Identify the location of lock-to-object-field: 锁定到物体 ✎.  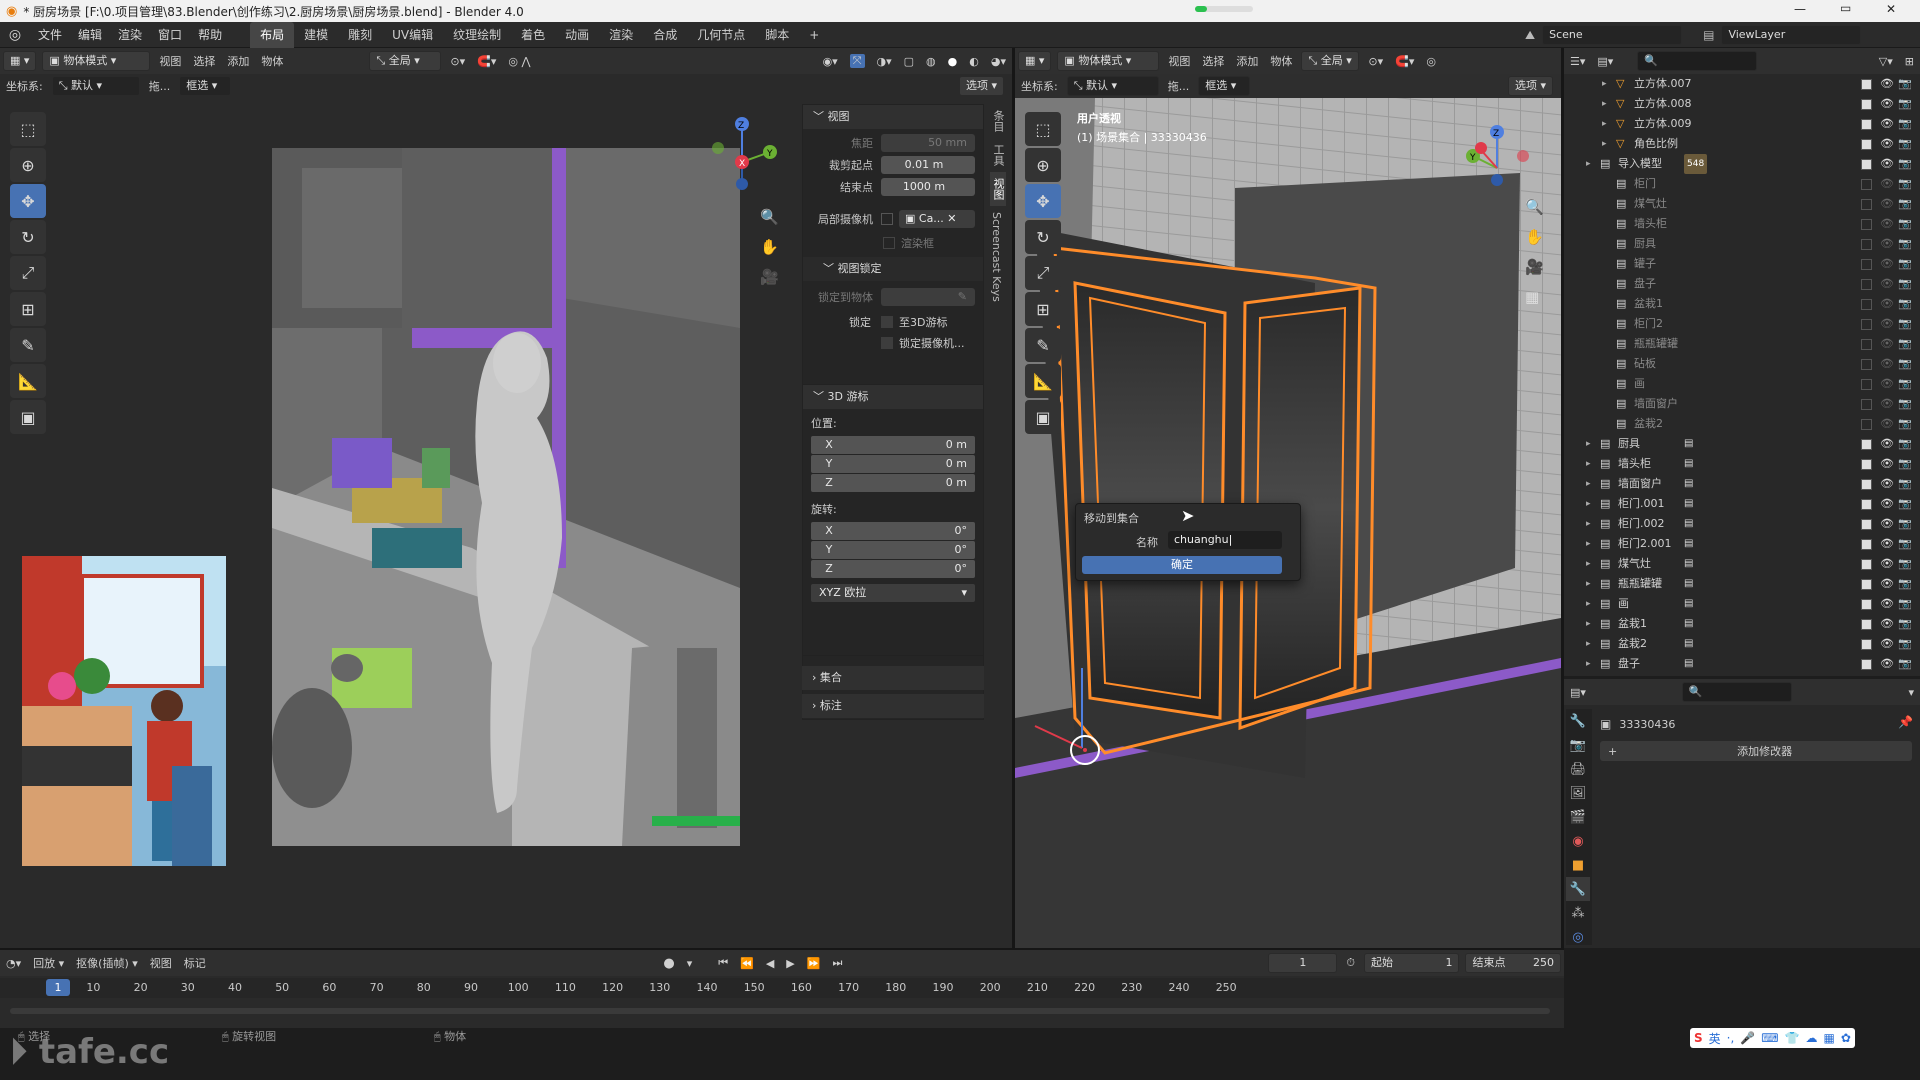
(893, 297).